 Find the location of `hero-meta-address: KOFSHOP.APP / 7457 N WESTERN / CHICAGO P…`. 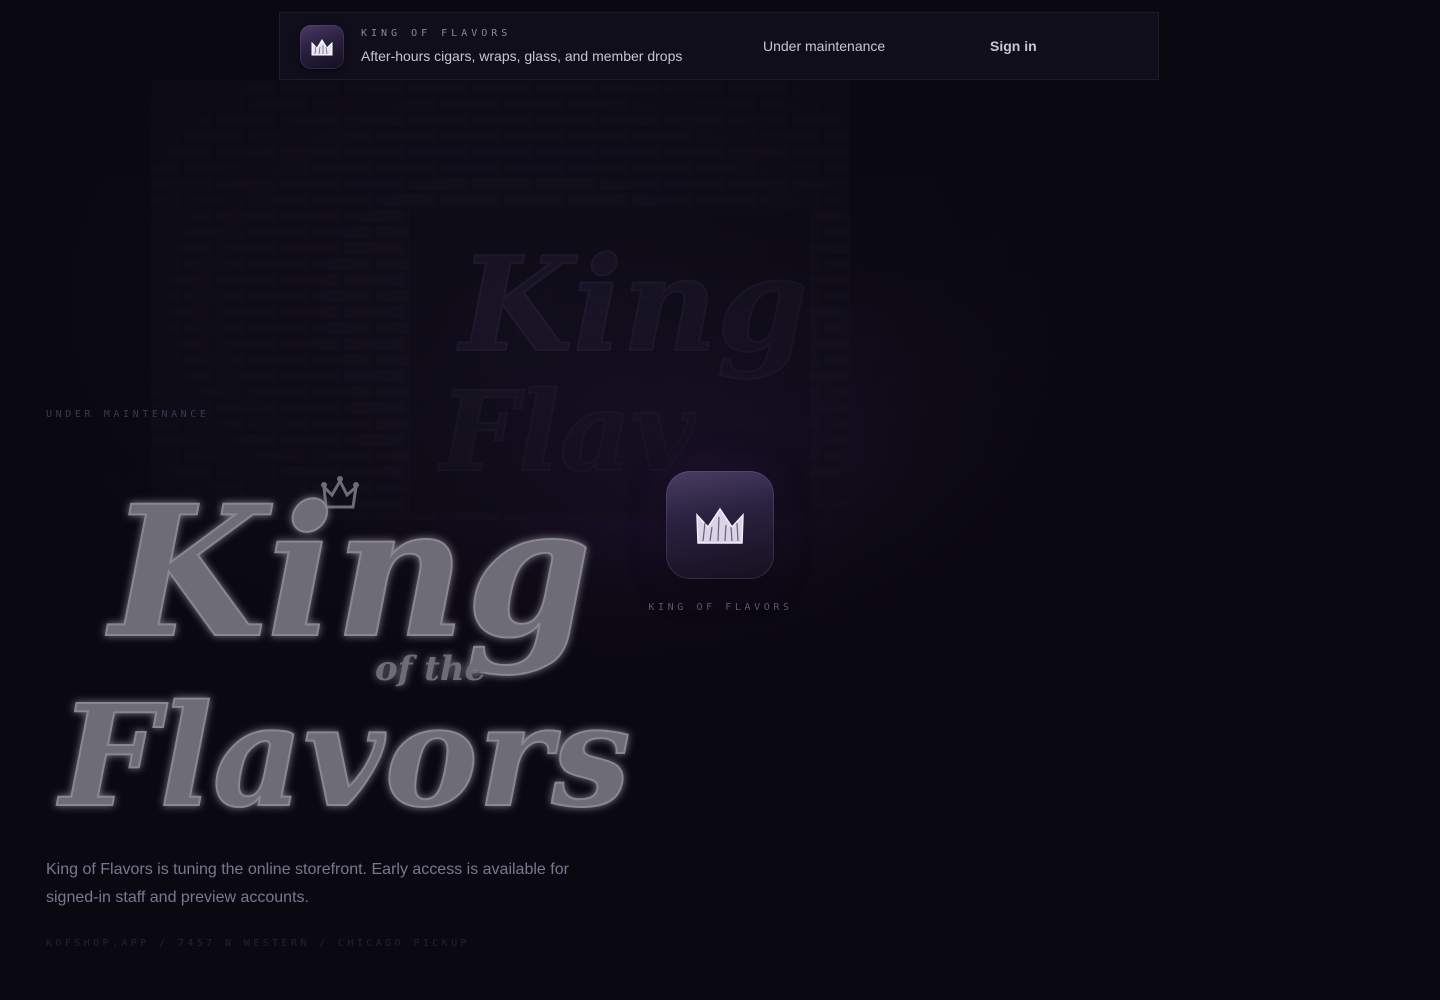

hero-meta-address: KOFSHOP.APP / 7457 N WESTERN / CHICAGO P… is located at coordinates (258, 943).